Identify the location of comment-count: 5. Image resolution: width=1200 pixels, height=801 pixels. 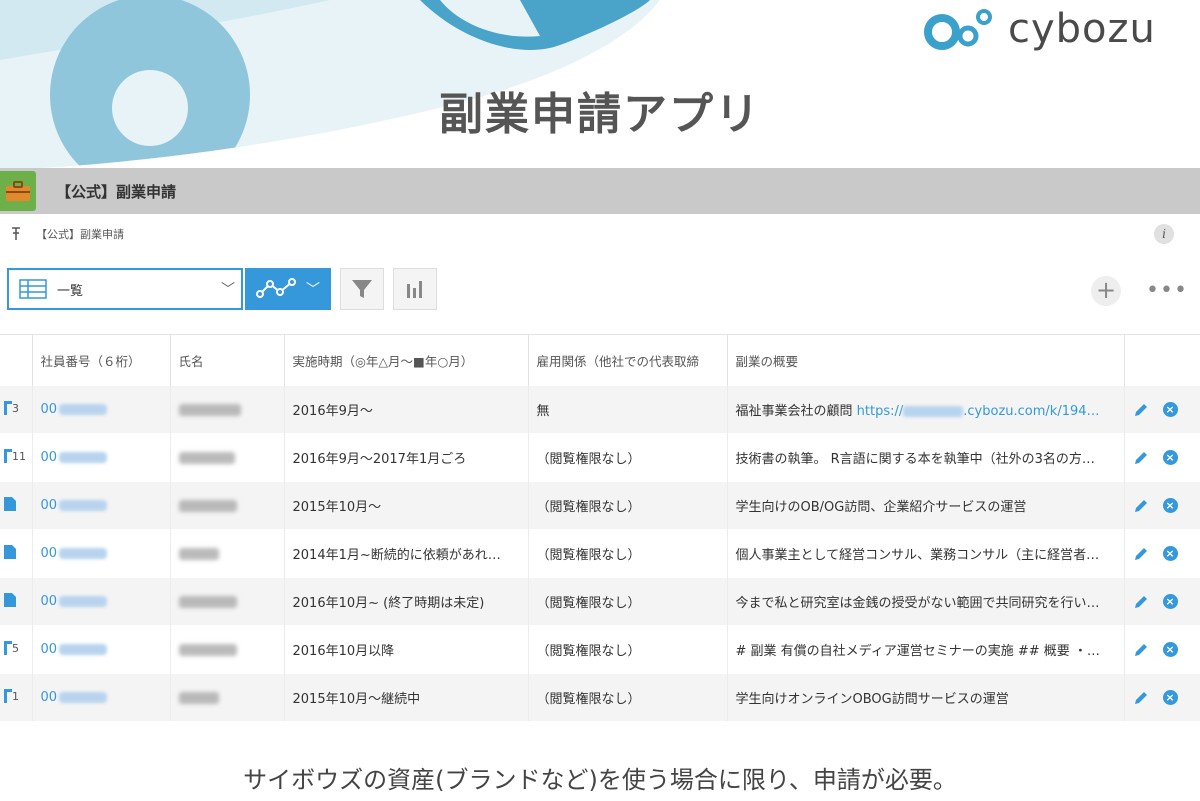
(15, 648).